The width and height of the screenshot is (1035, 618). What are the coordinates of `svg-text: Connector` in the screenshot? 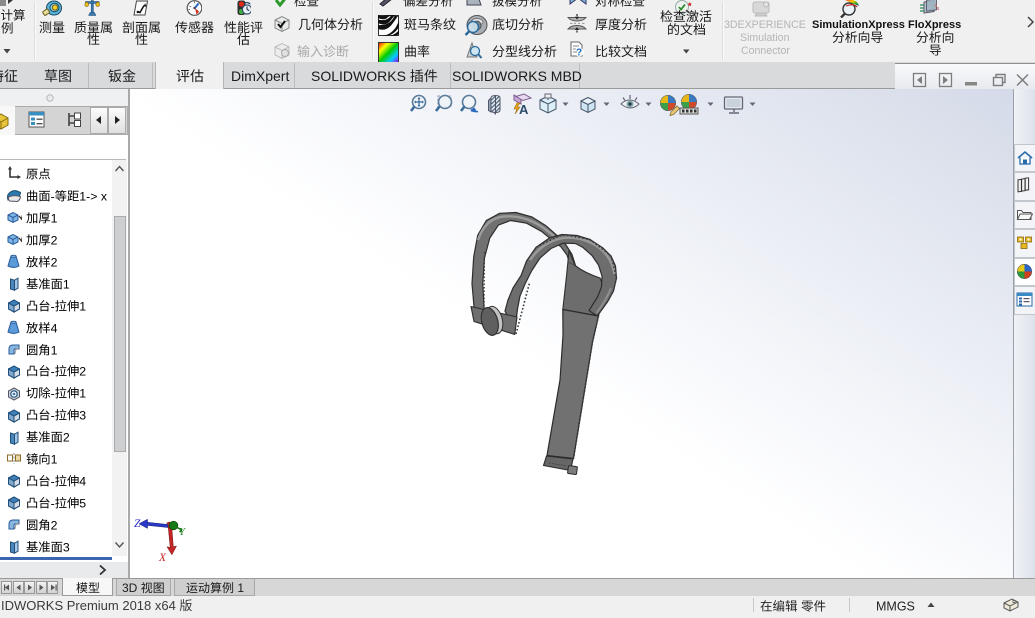 It's located at (765, 51).